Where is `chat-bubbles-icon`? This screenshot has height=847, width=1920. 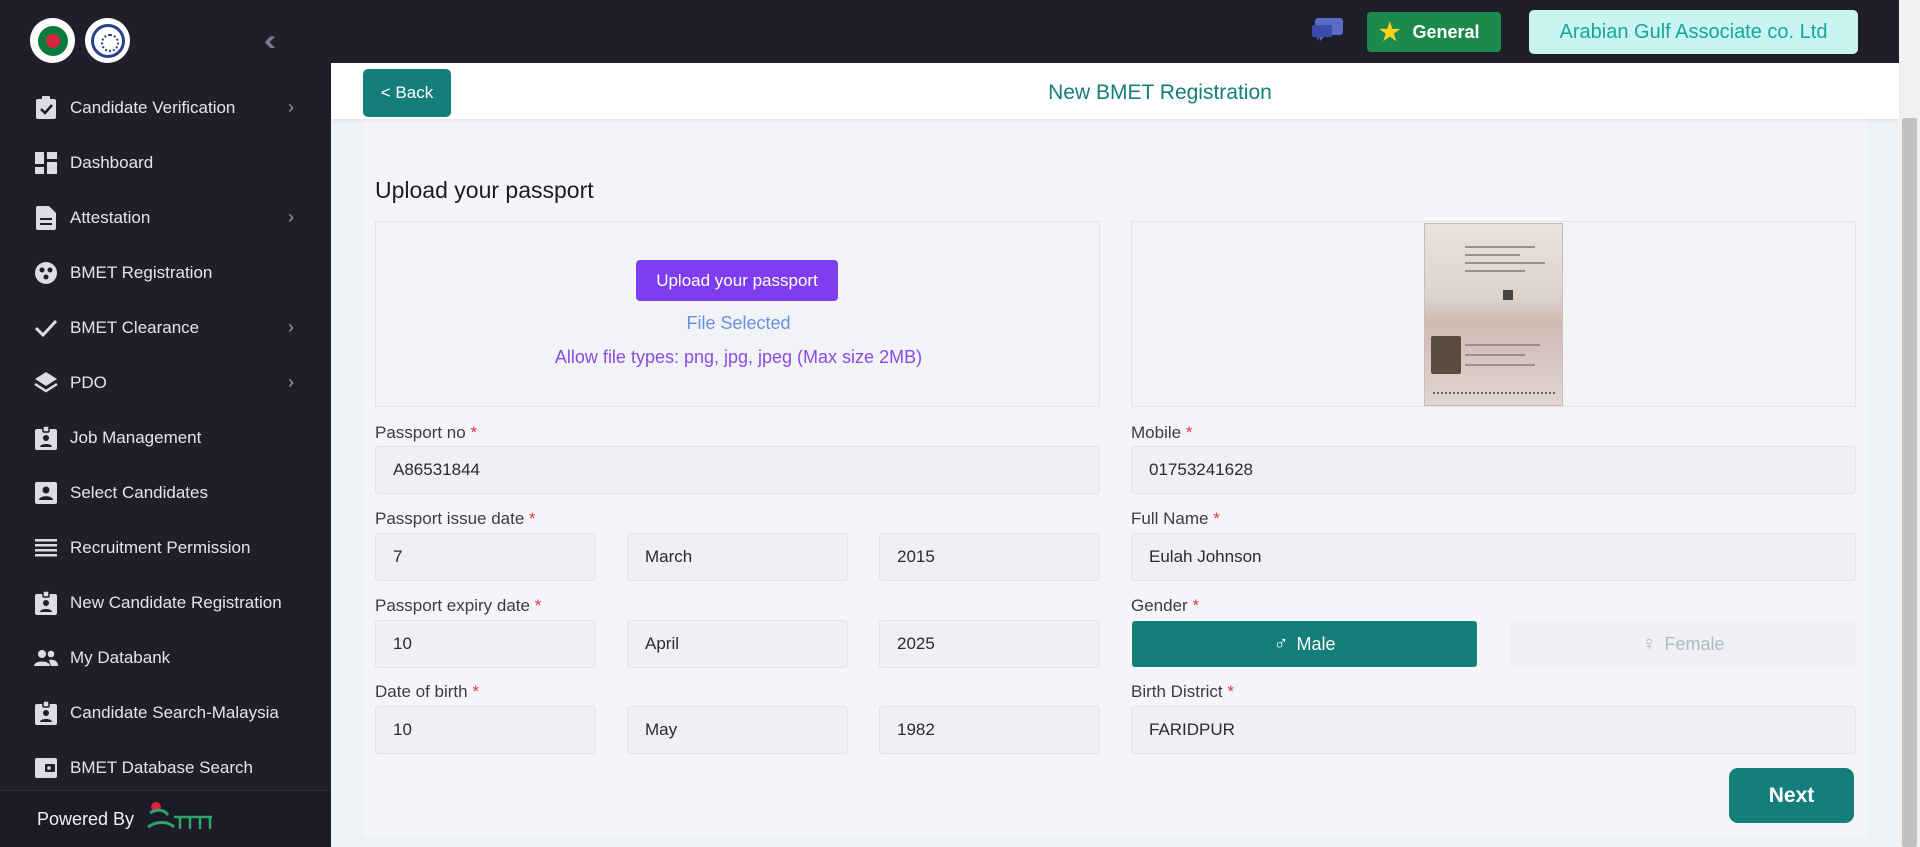
chat-bubbles-icon is located at coordinates (1328, 30).